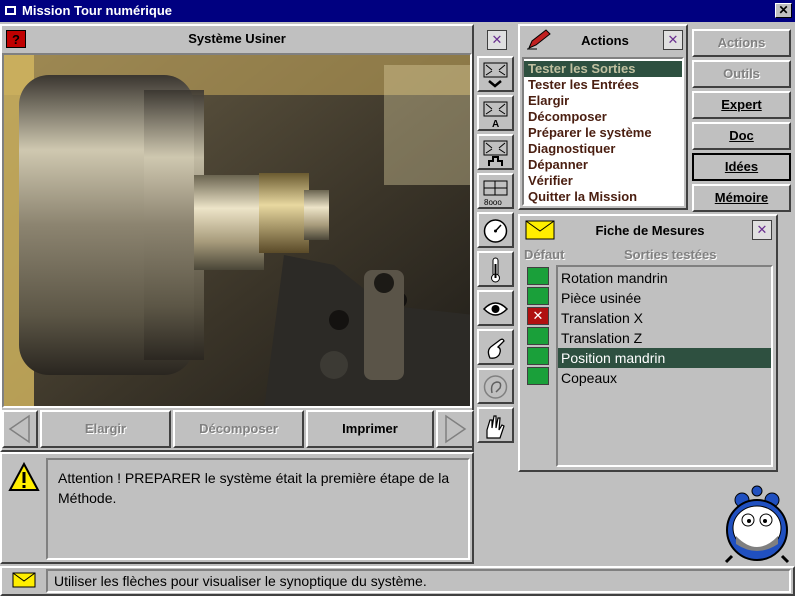 This screenshot has width=795, height=596. Describe the element at coordinates (495, 113) in the screenshot. I see `zoom-a-icon: A` at that location.